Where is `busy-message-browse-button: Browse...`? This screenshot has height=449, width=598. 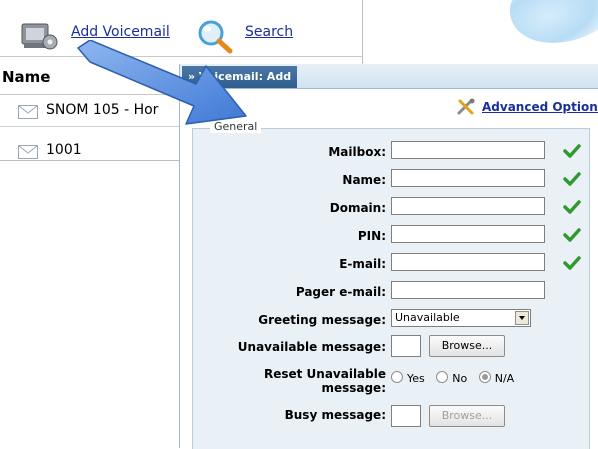
busy-message-browse-button: Browse... is located at coordinates (467, 416).